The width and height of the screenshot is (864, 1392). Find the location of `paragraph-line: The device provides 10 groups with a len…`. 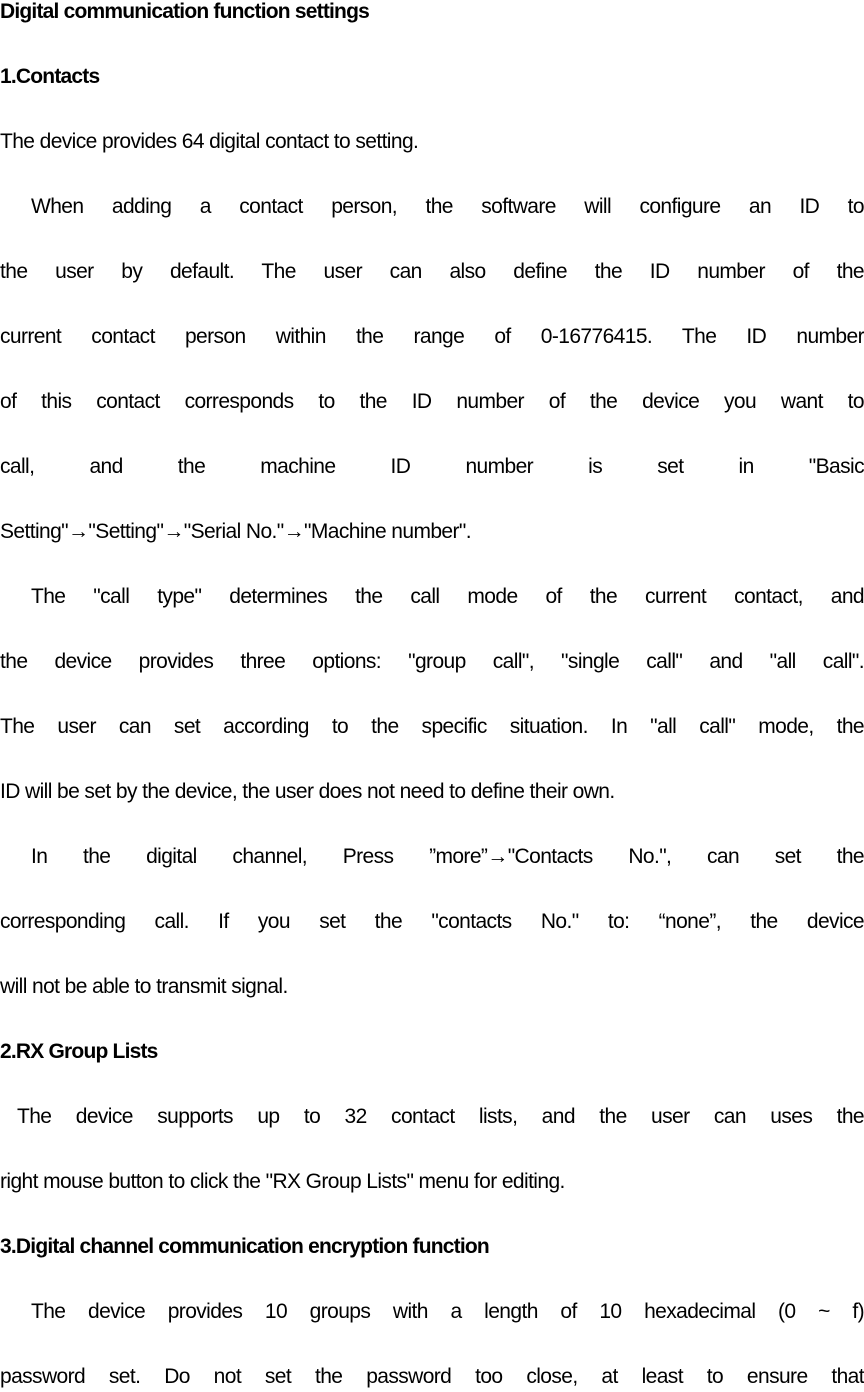

paragraph-line: The device provides 10 groups with a len… is located at coordinates (447, 1311).